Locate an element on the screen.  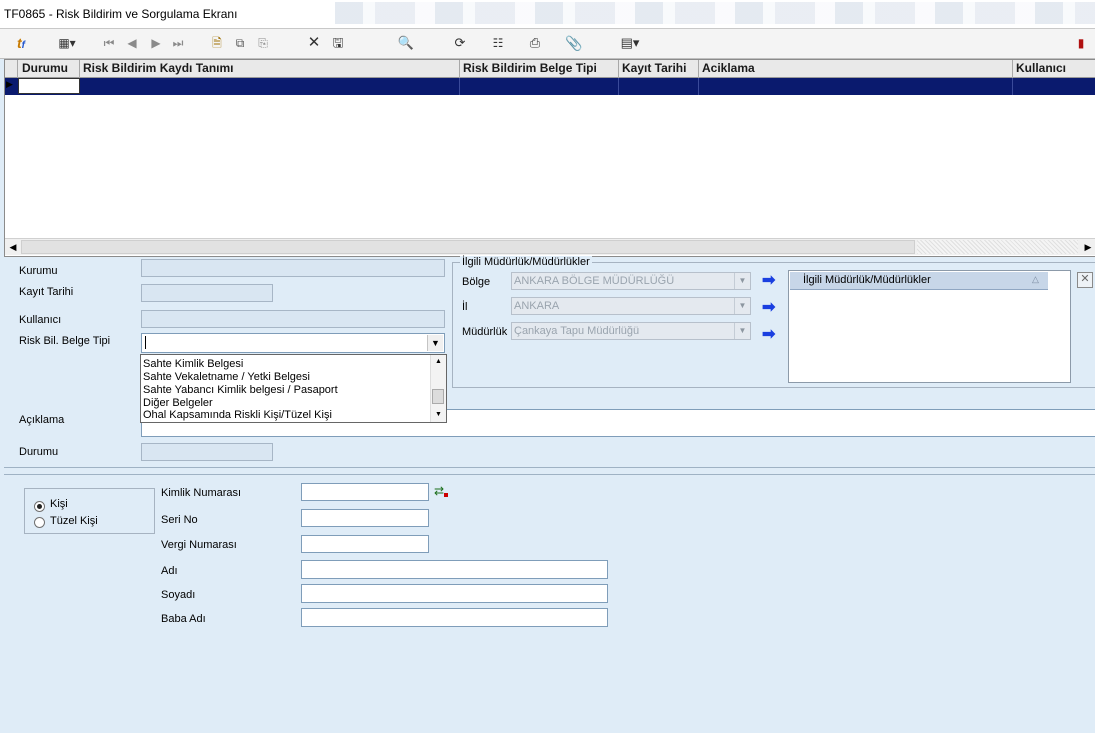
save-icon: 🖫 is located at coordinates (338, 43).